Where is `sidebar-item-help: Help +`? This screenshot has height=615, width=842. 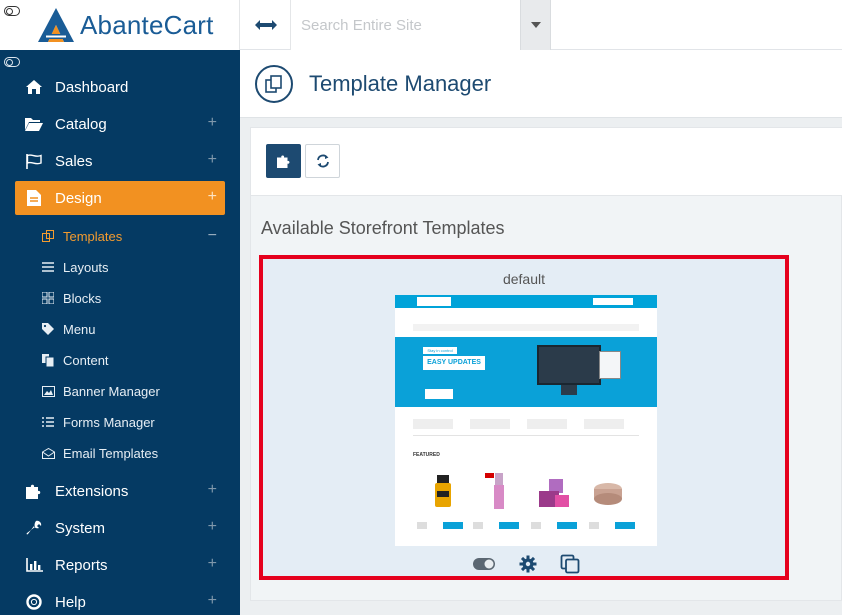 sidebar-item-help: Help + is located at coordinates (120, 600).